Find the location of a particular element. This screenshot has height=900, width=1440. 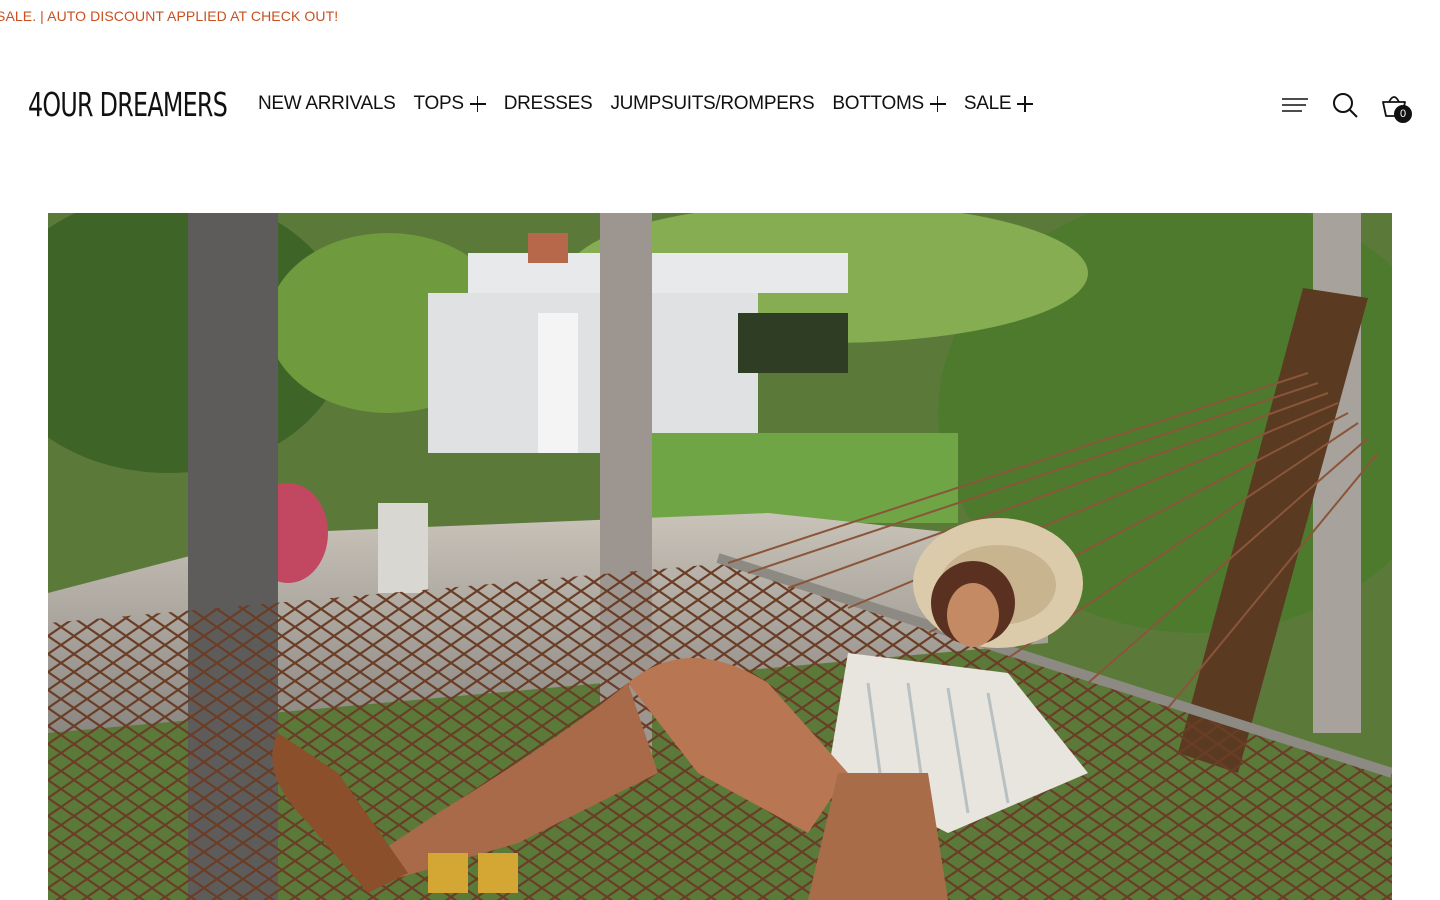

nav-item-new-arrivals: NEW ARRIVALS is located at coordinates (327, 104).